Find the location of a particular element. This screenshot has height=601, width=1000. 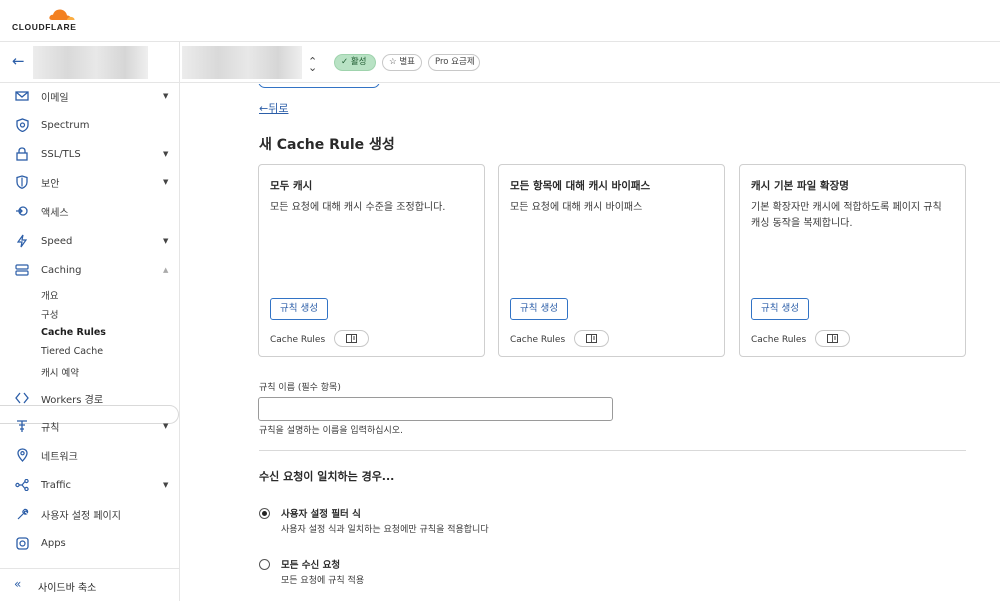

rules-icon is located at coordinates (22, 426).